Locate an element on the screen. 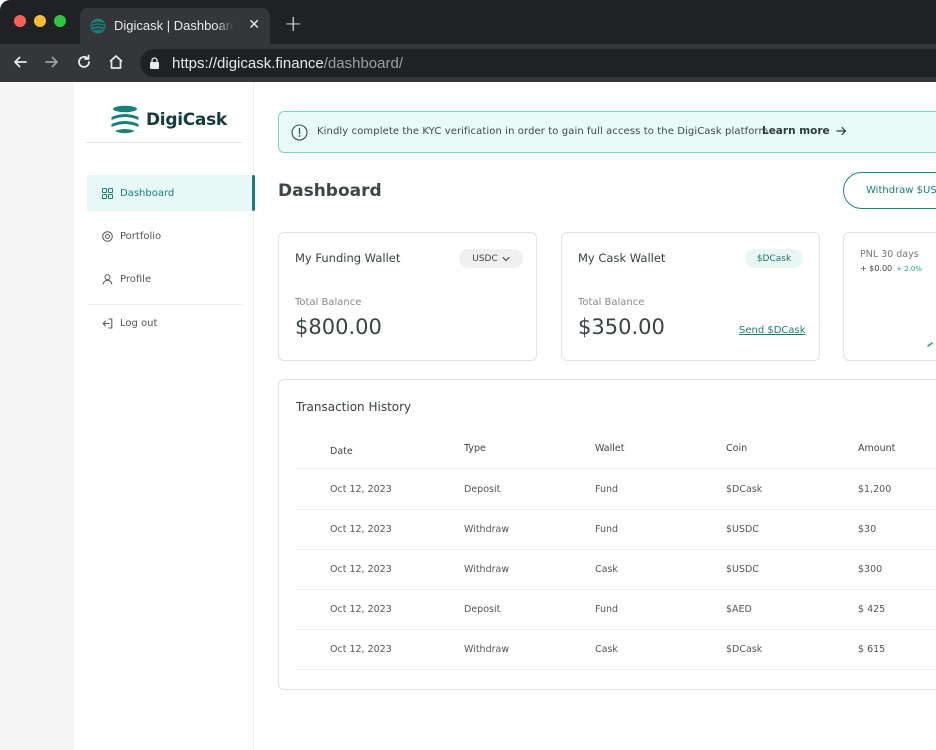 The width and height of the screenshot is (936, 750). sidebar-item-label: Profile is located at coordinates (136, 279).